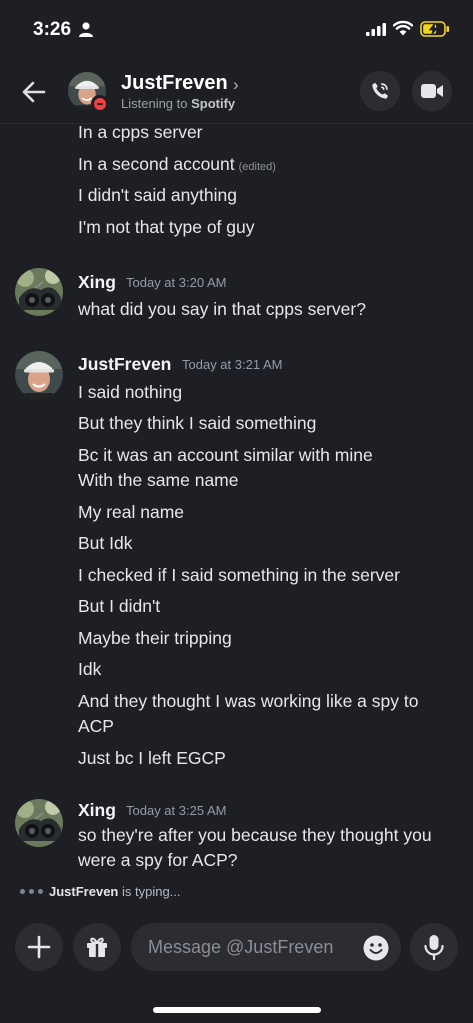 This screenshot has width=473, height=1023. I want to click on edited-tag: (edited), so click(257, 167).